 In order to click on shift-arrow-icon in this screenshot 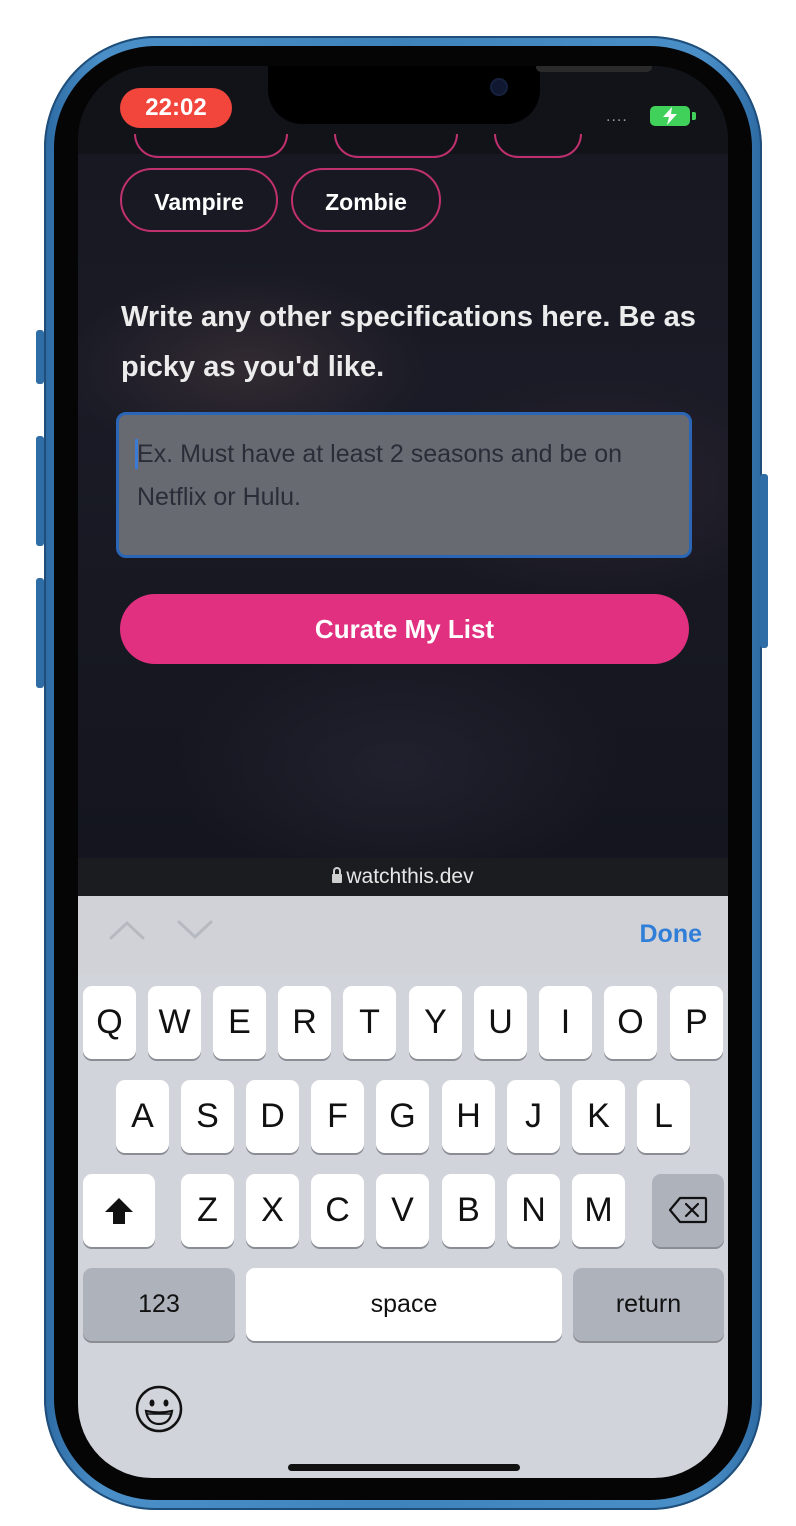, I will do `click(119, 1211)`.